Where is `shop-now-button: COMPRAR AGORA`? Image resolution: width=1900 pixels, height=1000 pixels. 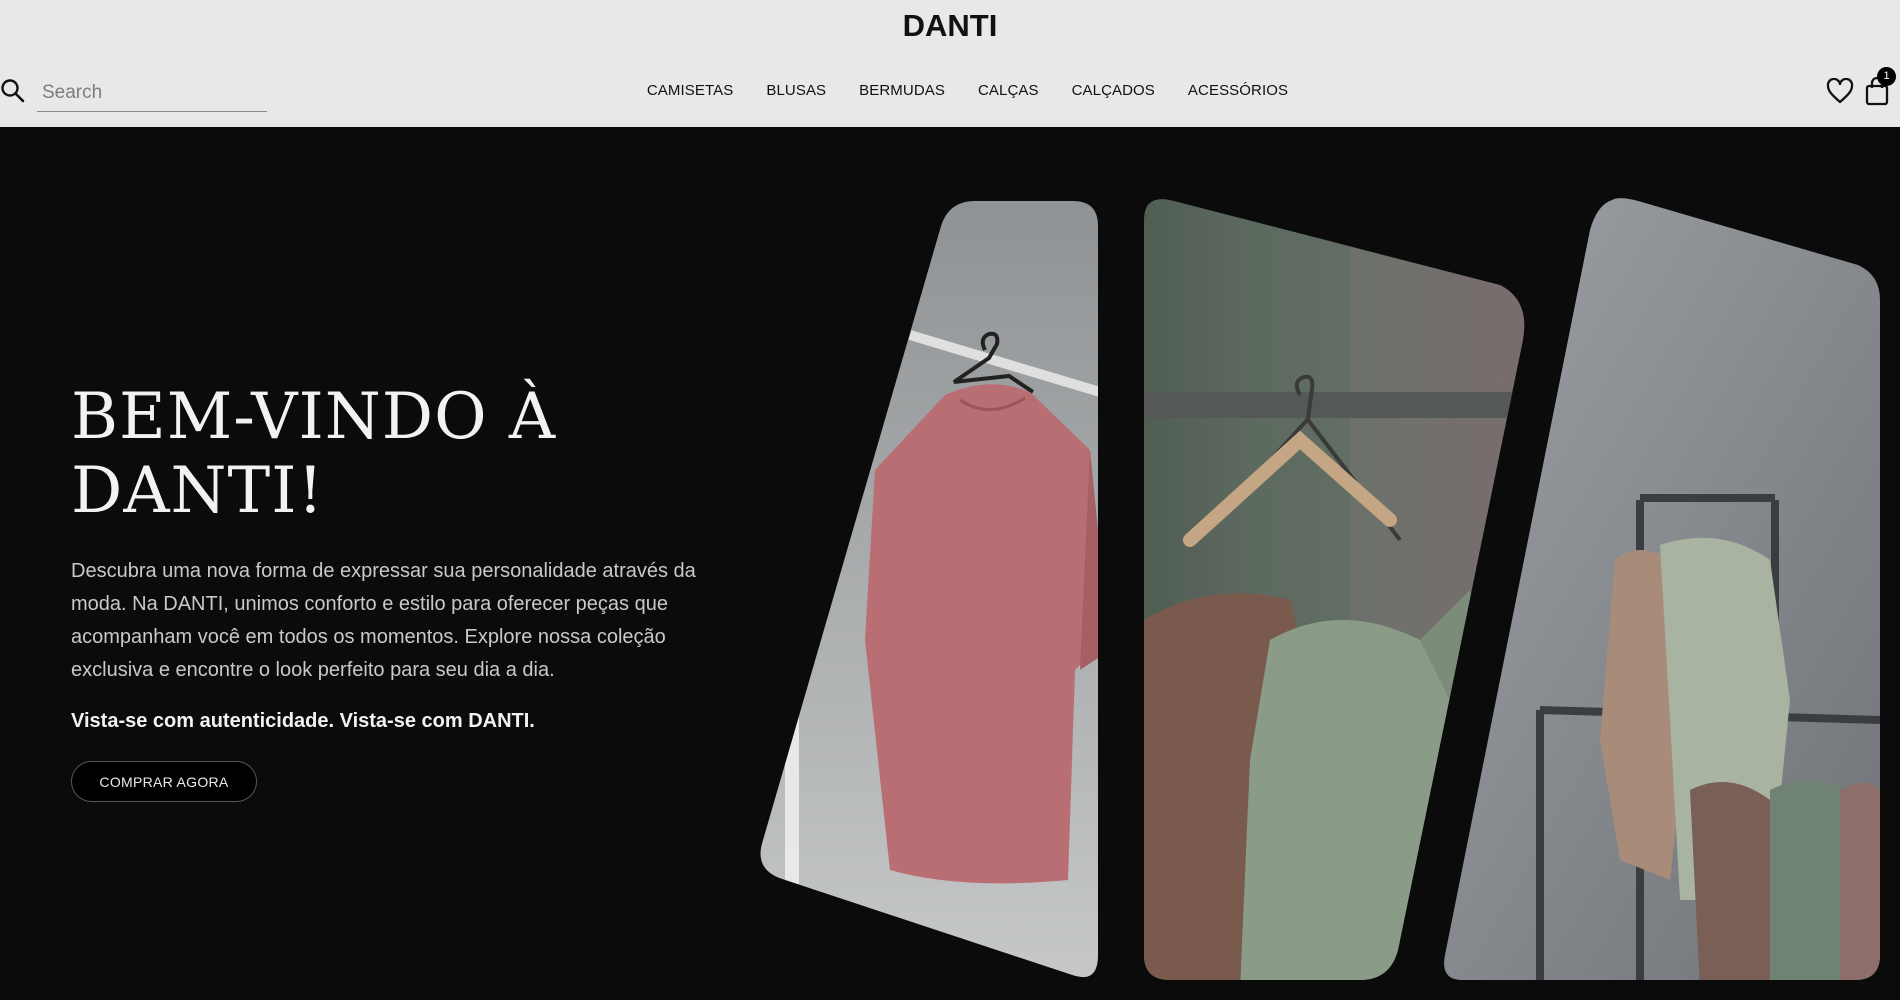
shop-now-button: COMPRAR AGORA is located at coordinates (164, 781).